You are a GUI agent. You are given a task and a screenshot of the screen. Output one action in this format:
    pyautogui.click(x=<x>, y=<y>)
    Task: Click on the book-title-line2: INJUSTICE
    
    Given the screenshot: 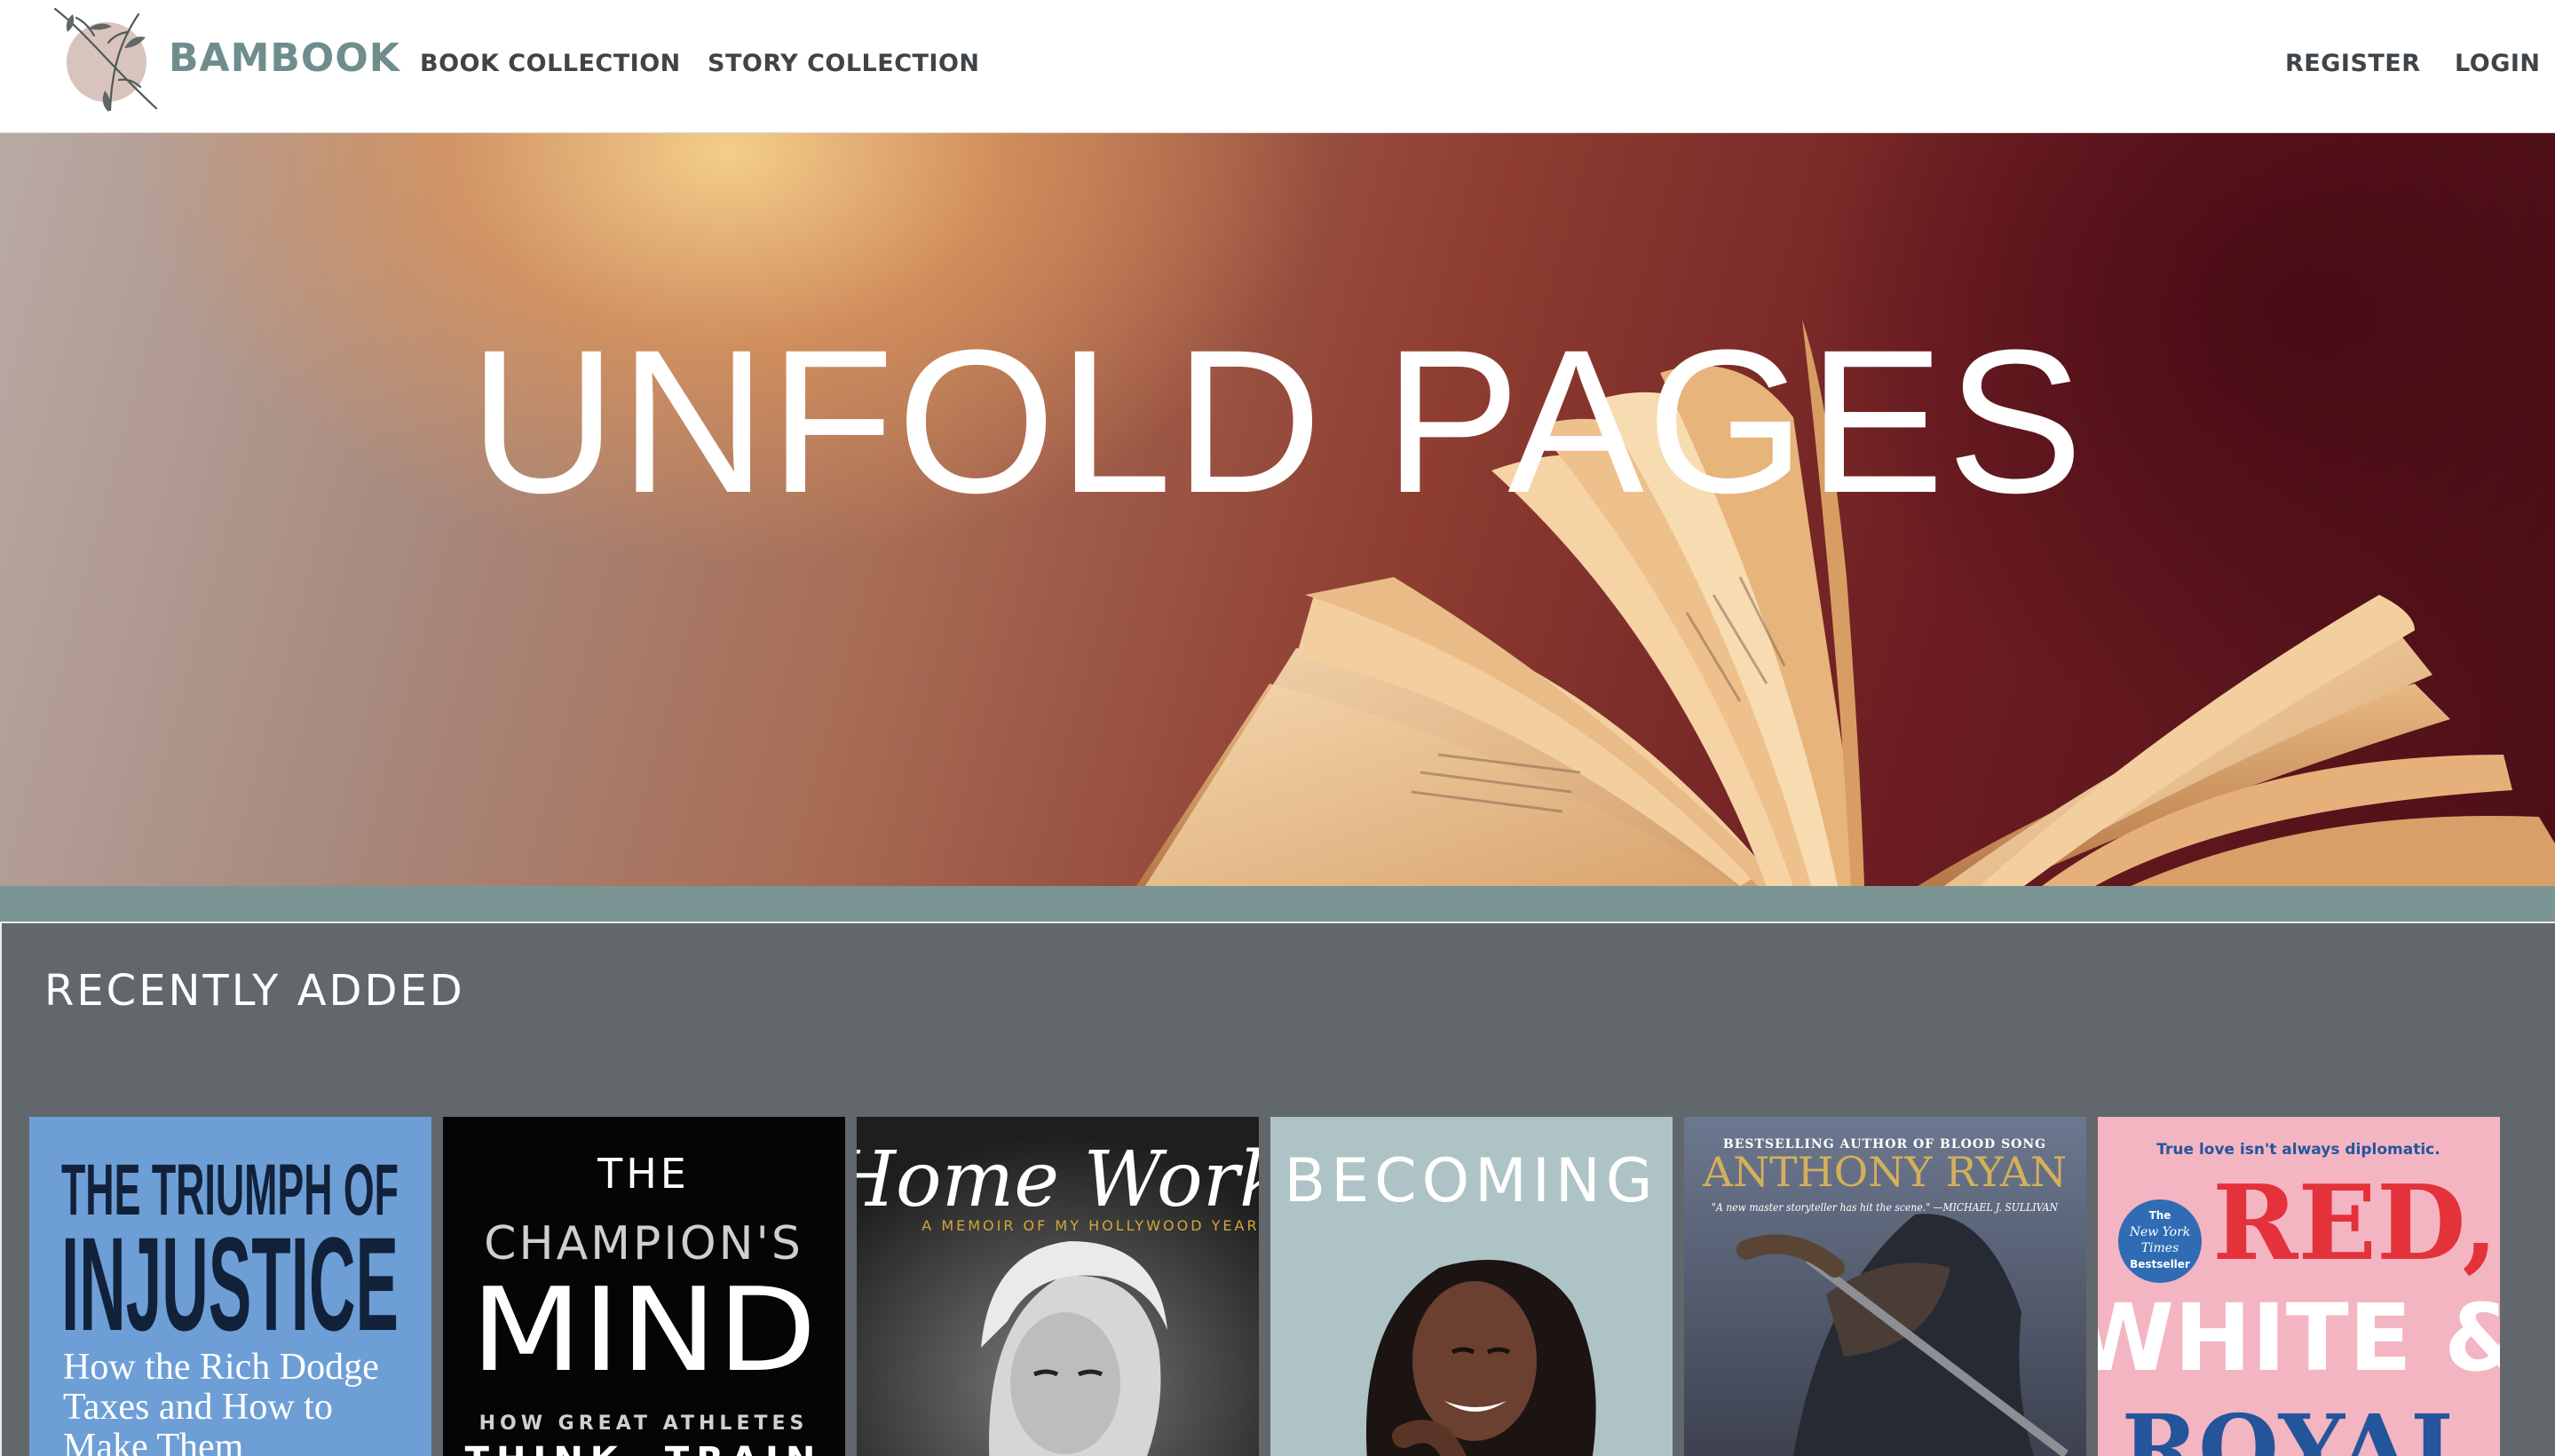 What is the action you would take?
    pyautogui.click(x=230, y=1283)
    